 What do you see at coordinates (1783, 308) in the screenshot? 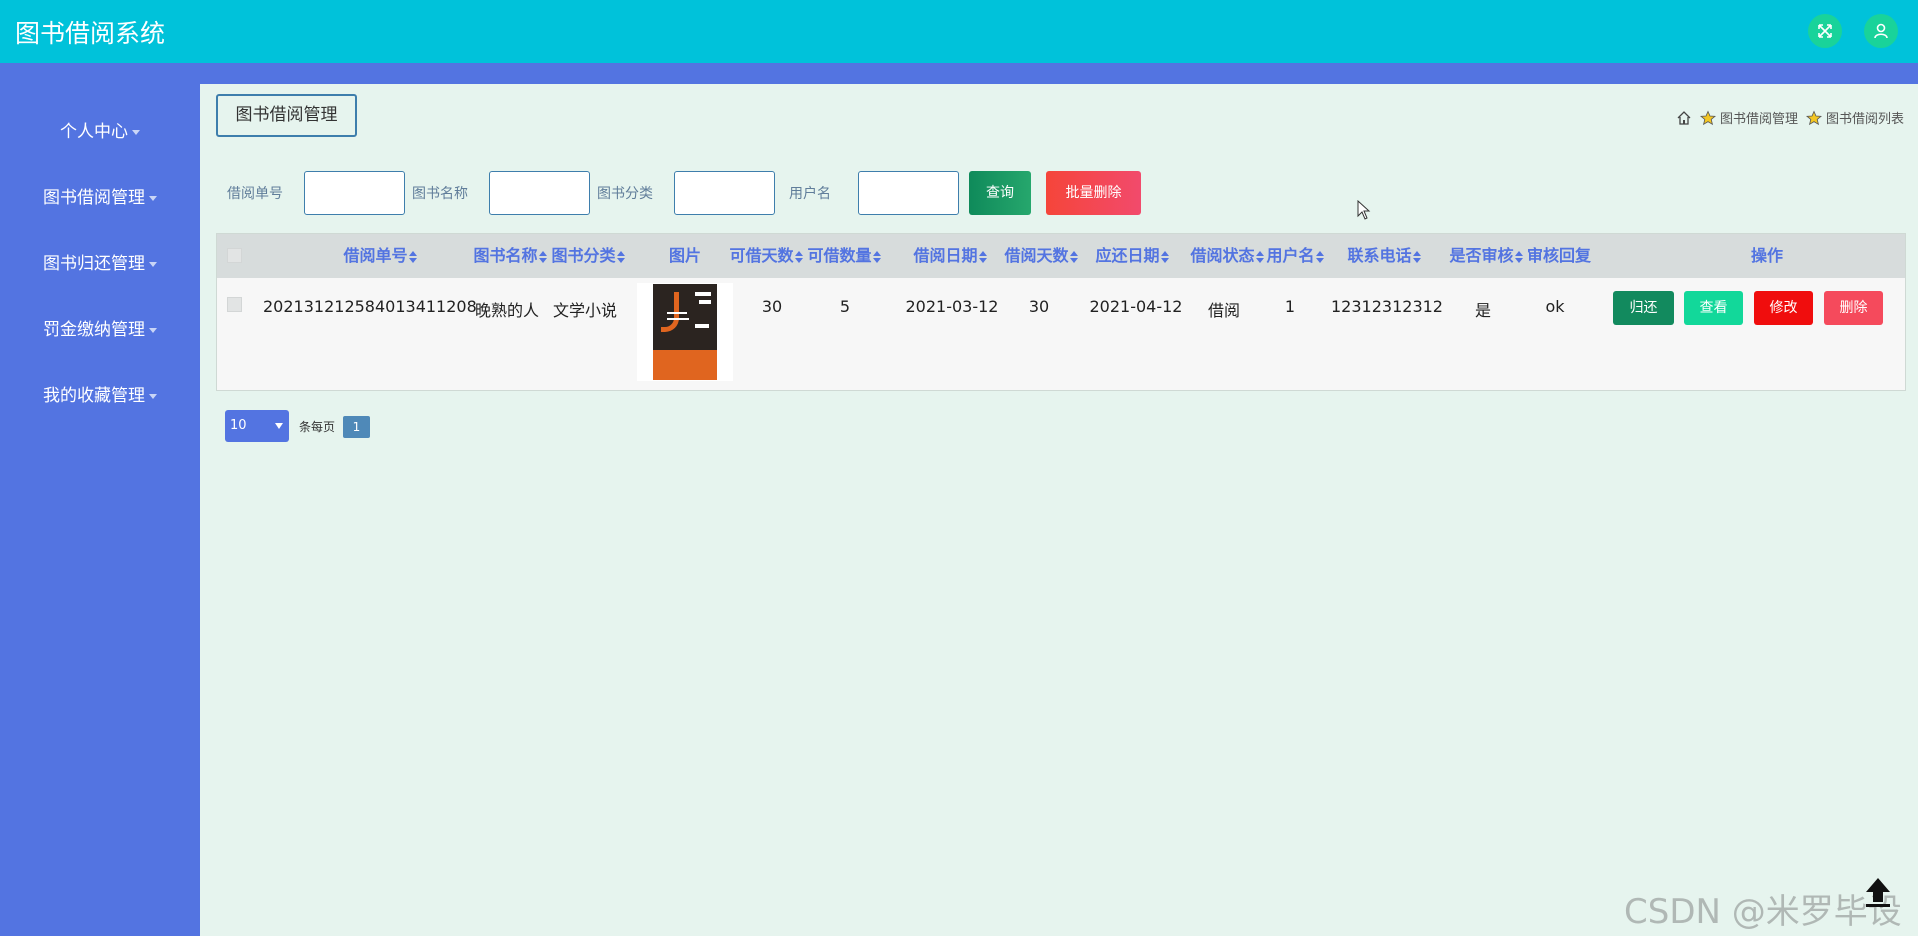
I see `edit-button: 修改` at bounding box center [1783, 308].